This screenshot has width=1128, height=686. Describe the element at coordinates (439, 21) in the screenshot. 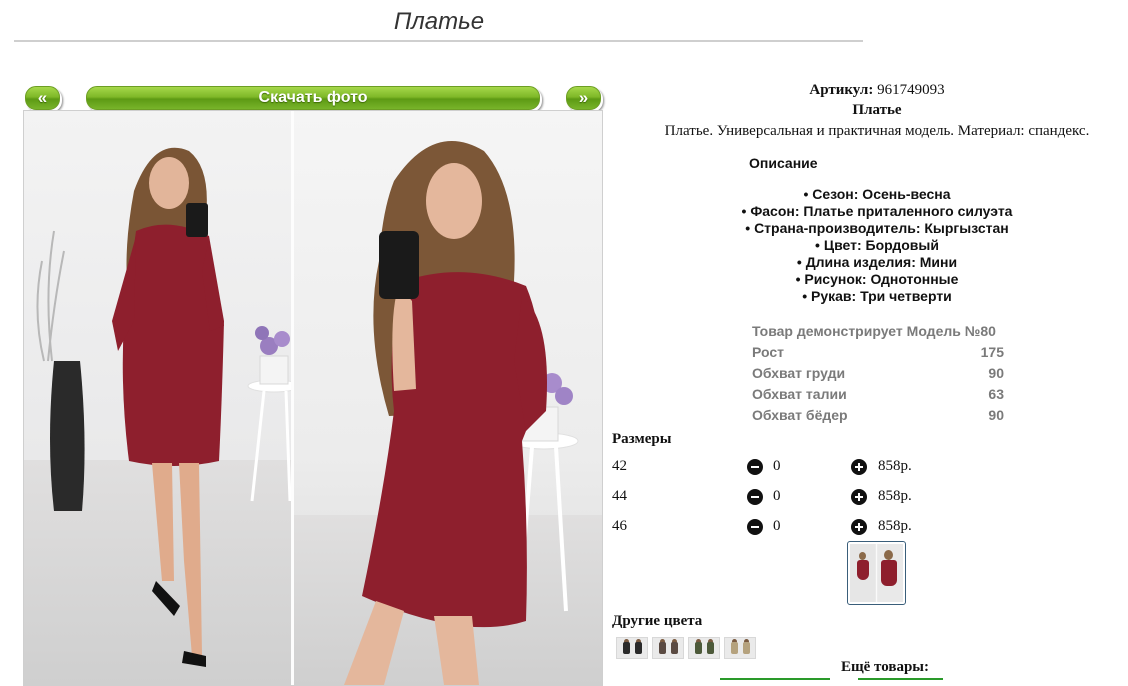

I see `page-title: Платье` at that location.